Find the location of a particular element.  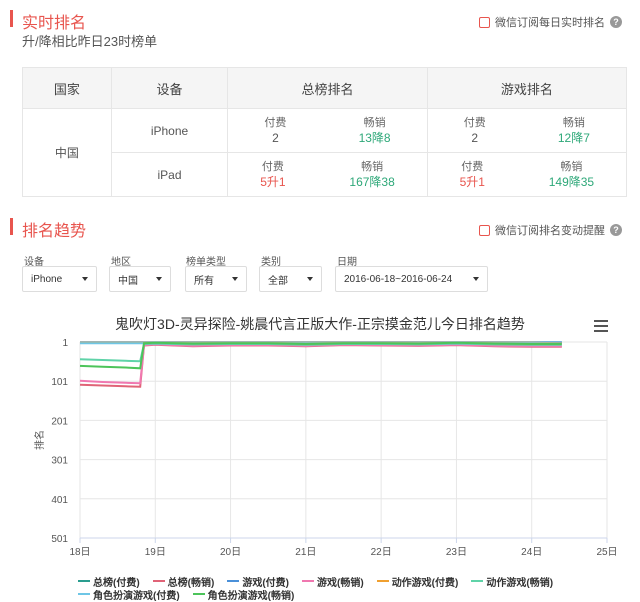

y-tick-label: 201 is located at coordinates (59, 421).